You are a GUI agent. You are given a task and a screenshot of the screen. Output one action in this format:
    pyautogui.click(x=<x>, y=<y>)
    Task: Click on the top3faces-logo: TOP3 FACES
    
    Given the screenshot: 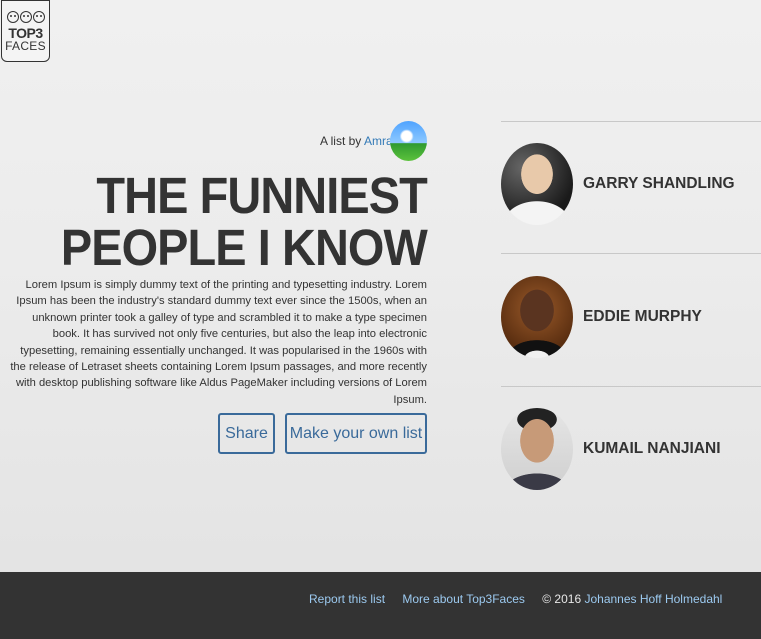 What is the action you would take?
    pyautogui.click(x=25, y=31)
    